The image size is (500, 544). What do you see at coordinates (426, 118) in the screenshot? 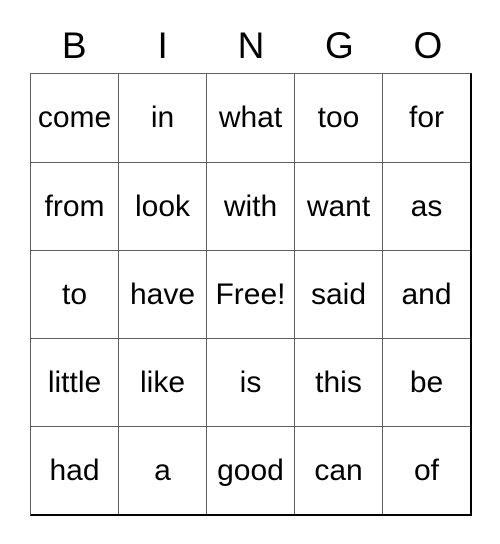
I see `bingo-cell-r1c5: for` at bounding box center [426, 118].